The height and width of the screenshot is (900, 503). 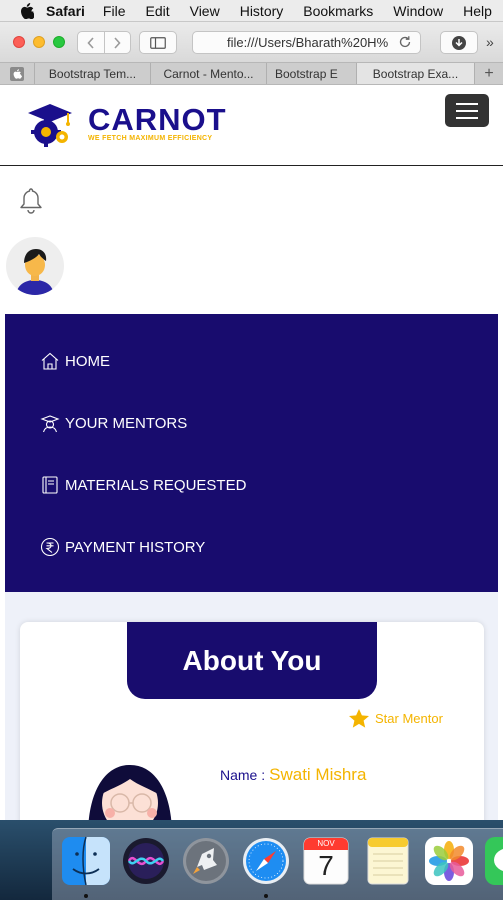 What do you see at coordinates (489, 73) in the screenshot?
I see `new-tab-button: +` at bounding box center [489, 73].